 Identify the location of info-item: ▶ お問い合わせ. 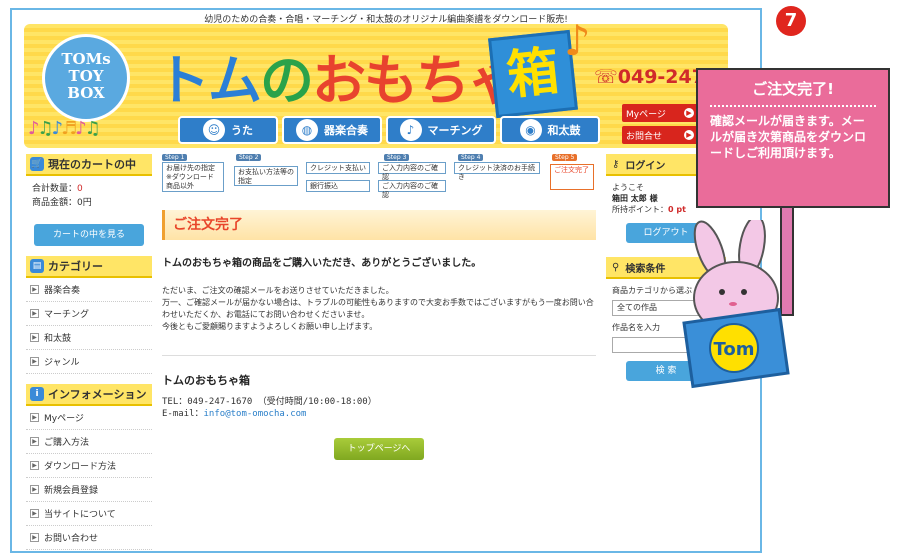
(89, 538).